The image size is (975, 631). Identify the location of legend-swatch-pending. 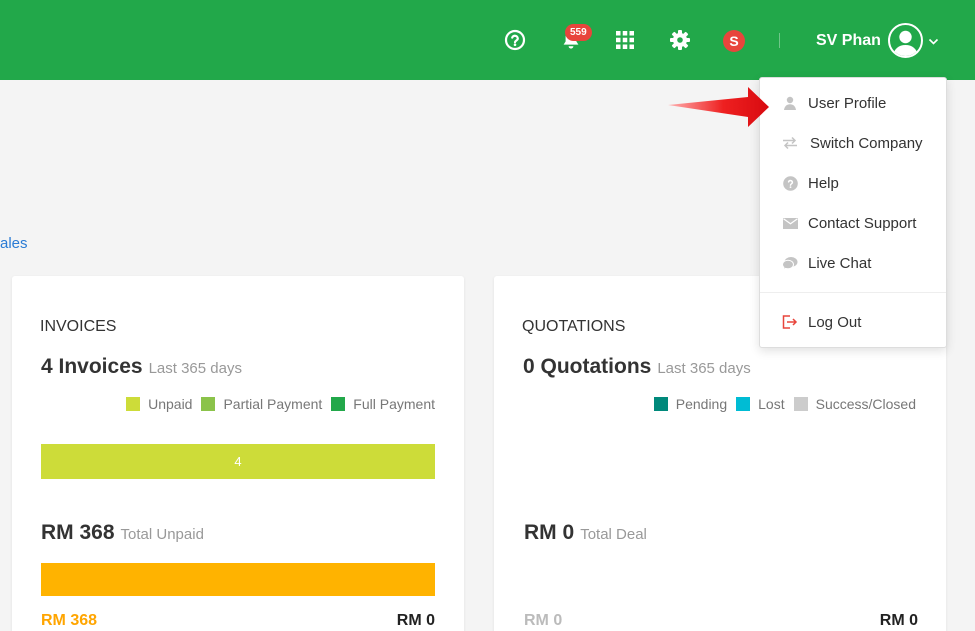
(660, 404).